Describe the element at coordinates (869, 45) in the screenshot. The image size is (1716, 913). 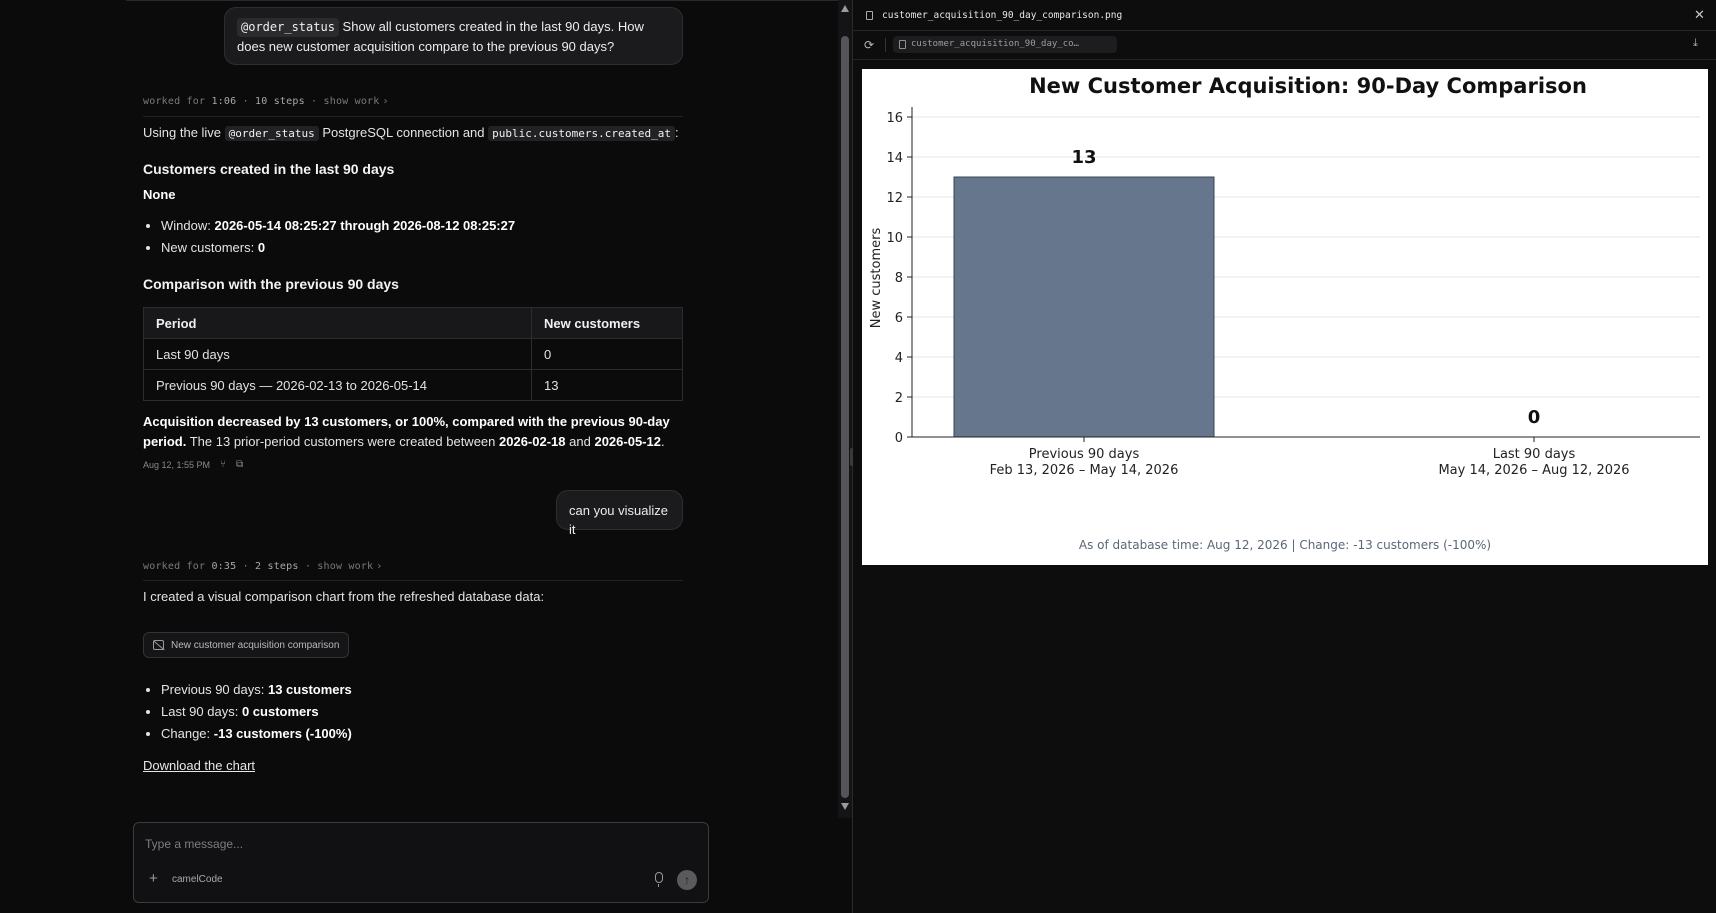
I see `refresh-icon: ⟳` at that location.